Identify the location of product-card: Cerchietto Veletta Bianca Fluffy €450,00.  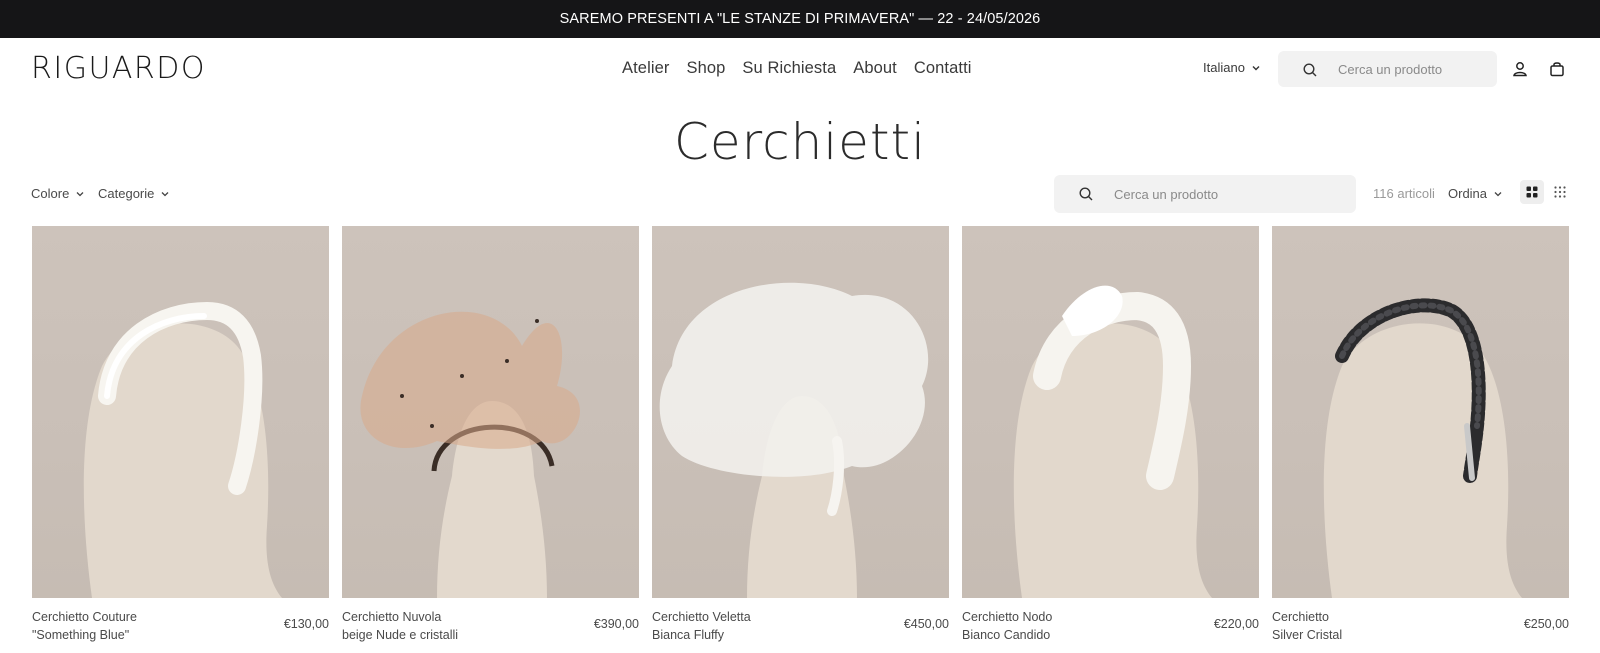
(800, 439).